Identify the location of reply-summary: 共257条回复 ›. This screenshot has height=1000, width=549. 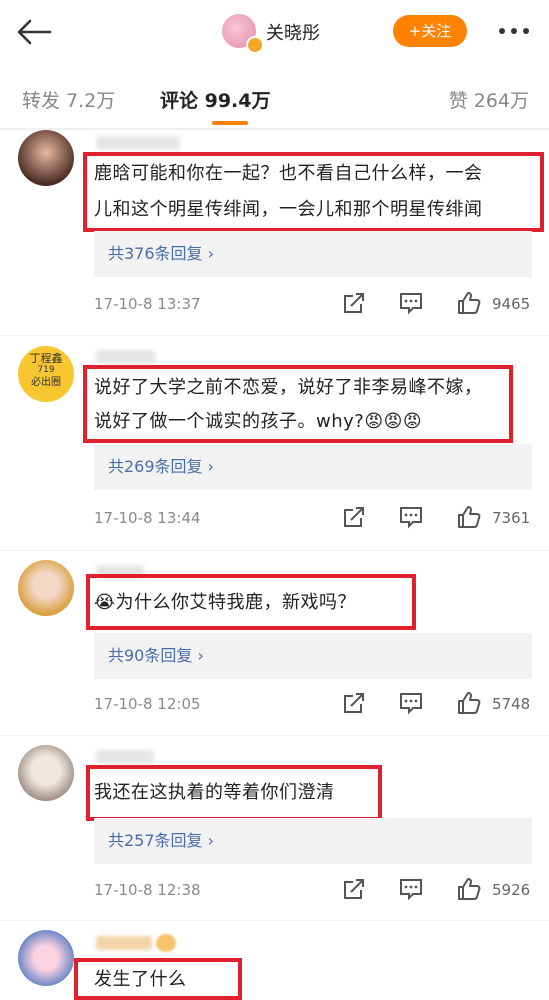
(313, 841).